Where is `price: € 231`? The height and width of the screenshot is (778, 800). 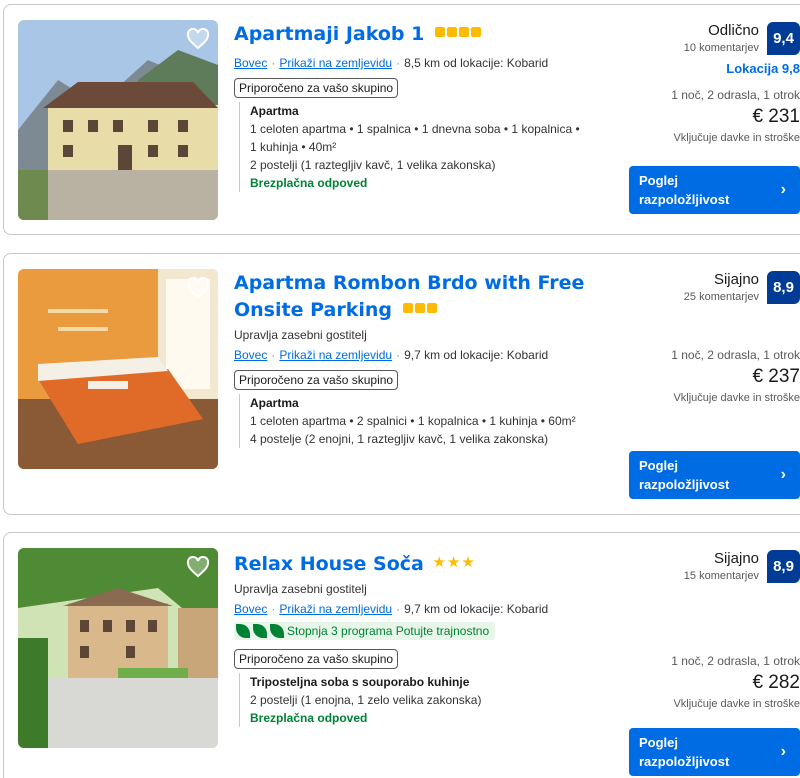 price: € 231 is located at coordinates (776, 116).